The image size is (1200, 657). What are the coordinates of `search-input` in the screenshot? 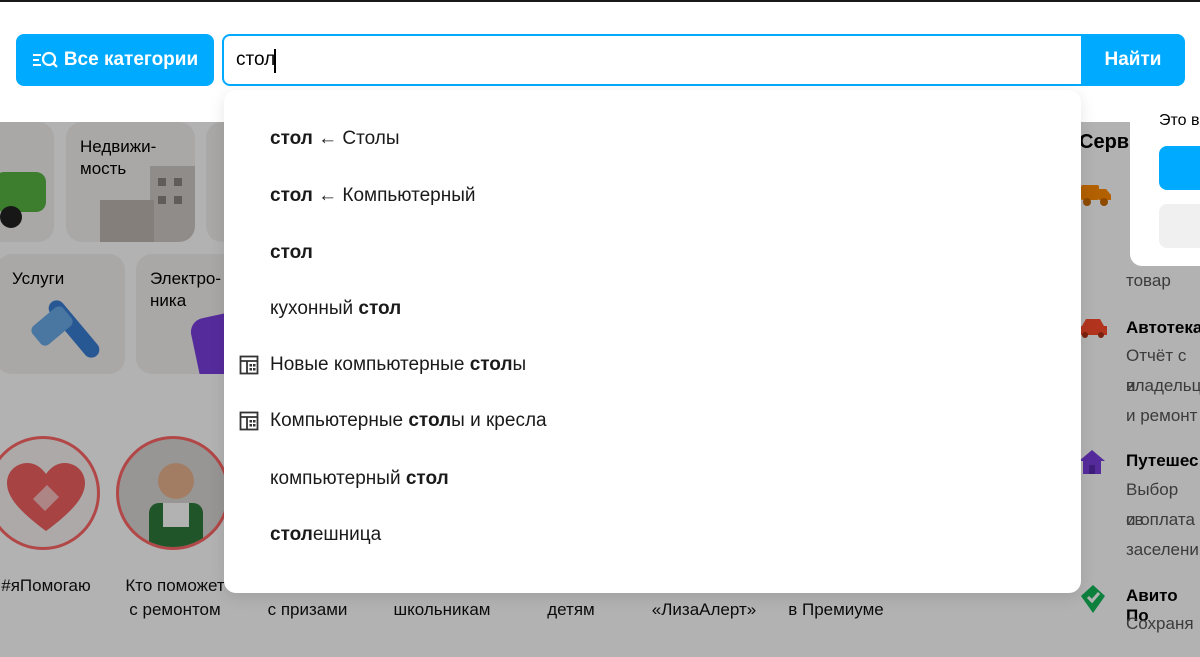 It's located at (654, 60).